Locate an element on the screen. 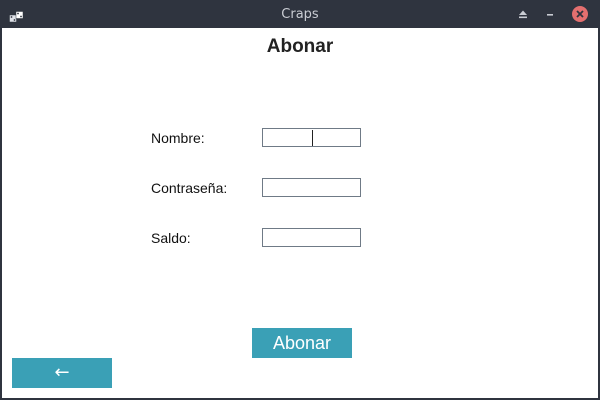  page-title: Abonar is located at coordinates (300, 46).